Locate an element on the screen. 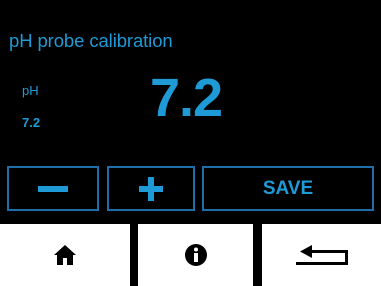 The image size is (381, 286). parameter-label: pH is located at coordinates (30, 90).